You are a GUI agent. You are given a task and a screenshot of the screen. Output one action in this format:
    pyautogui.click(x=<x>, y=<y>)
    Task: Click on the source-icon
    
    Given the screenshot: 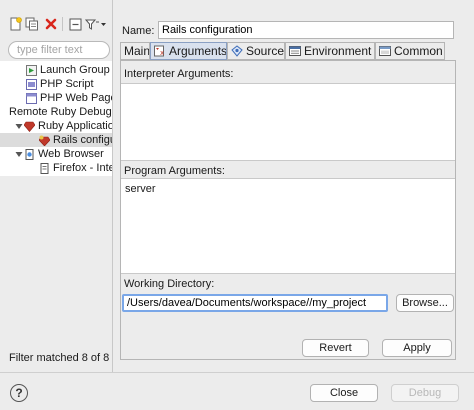 What is the action you would take?
    pyautogui.click(x=237, y=51)
    